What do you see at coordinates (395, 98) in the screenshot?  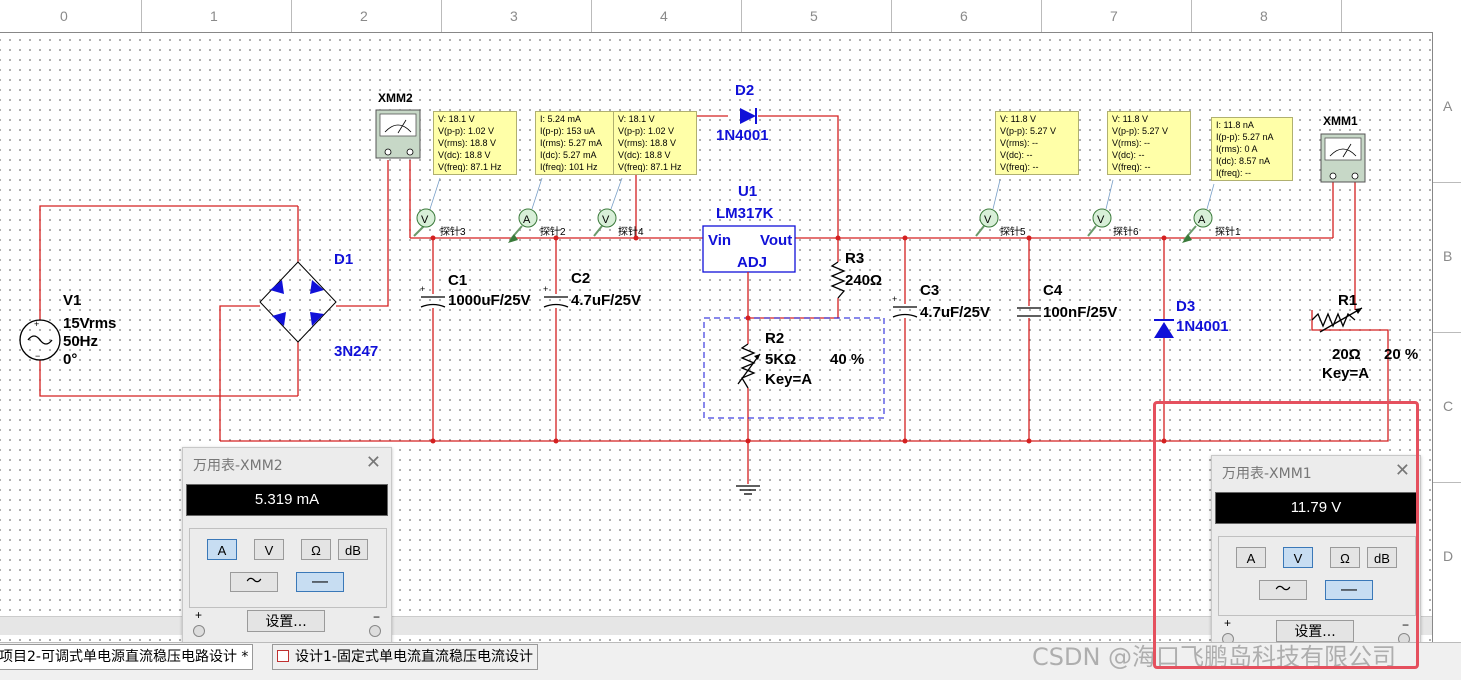 I see `xmm2-name: XMM2` at bounding box center [395, 98].